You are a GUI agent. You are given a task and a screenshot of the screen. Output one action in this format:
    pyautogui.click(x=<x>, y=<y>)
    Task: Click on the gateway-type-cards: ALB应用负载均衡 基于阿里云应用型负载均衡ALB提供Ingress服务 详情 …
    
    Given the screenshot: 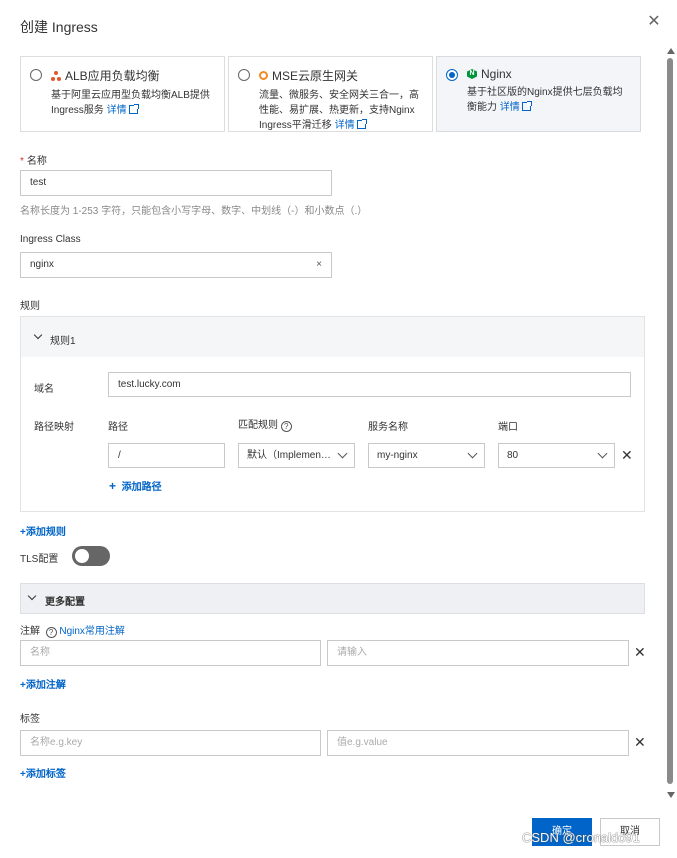 What is the action you would take?
    pyautogui.click(x=330, y=94)
    